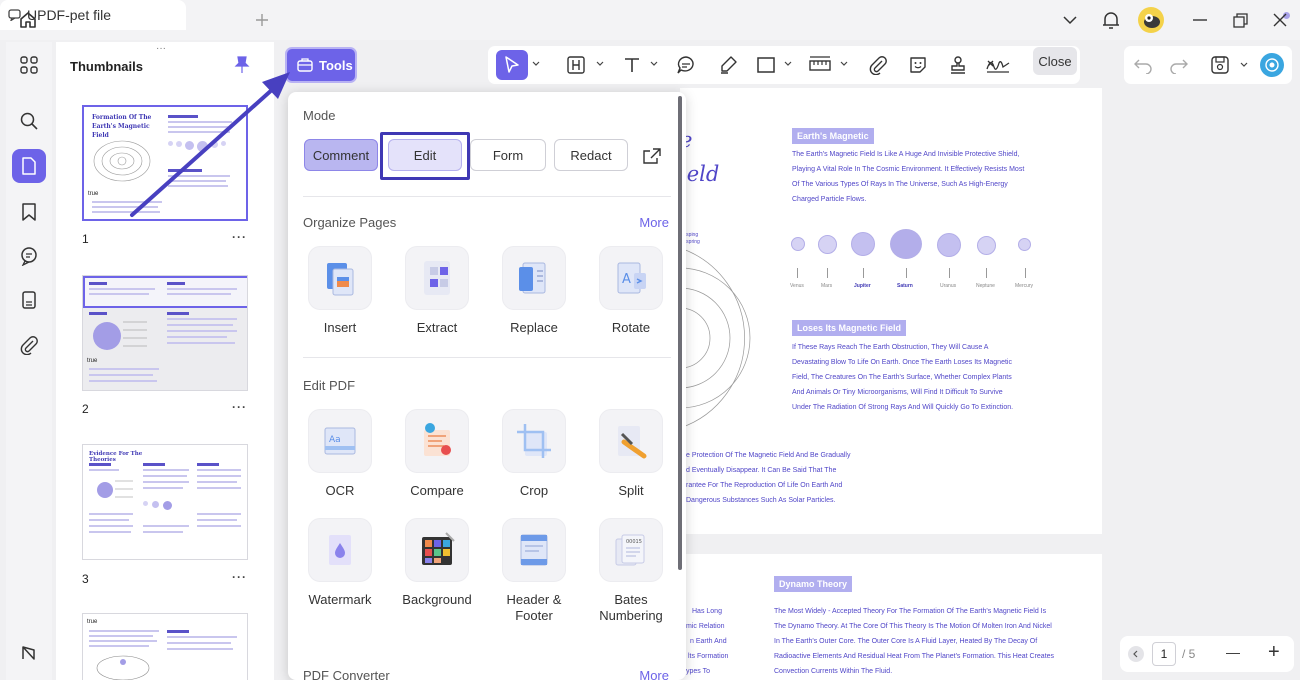 The height and width of the screenshot is (680, 1300). I want to click on planet-label: Mercury, so click(1024, 286).